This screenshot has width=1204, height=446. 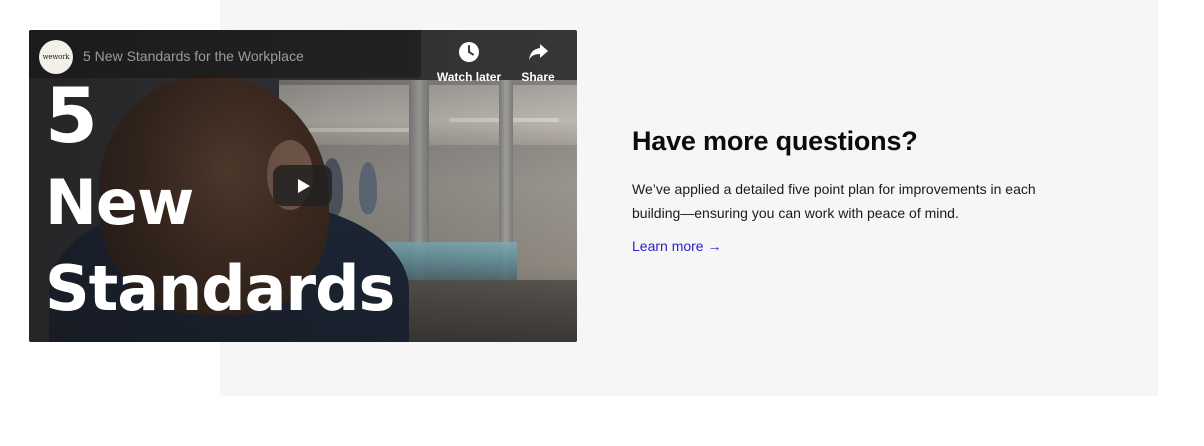 I want to click on video-title-bar: wework 5 New Standards for the Workplace, so click(x=225, y=54).